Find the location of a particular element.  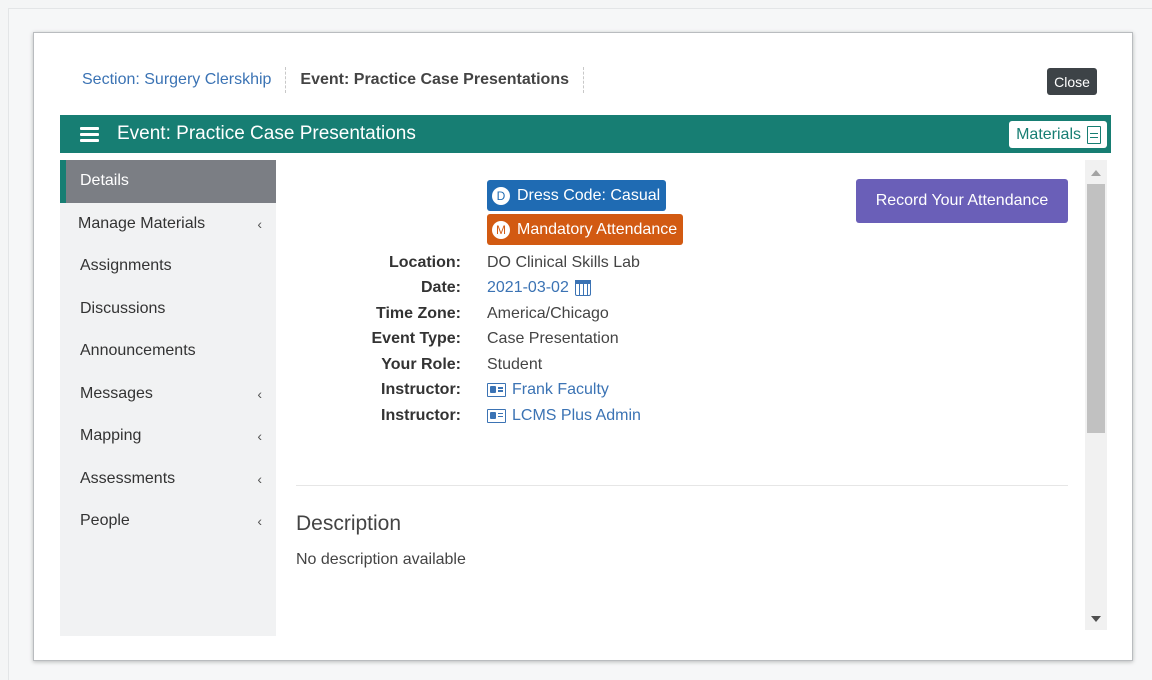

sidebar-item-assessments: Assessments ‹ is located at coordinates (168, 479).